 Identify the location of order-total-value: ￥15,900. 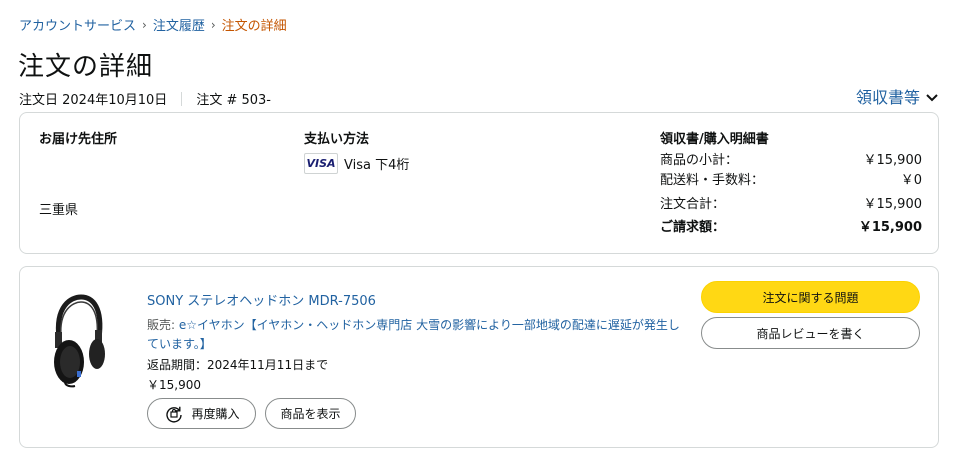
(893, 204).